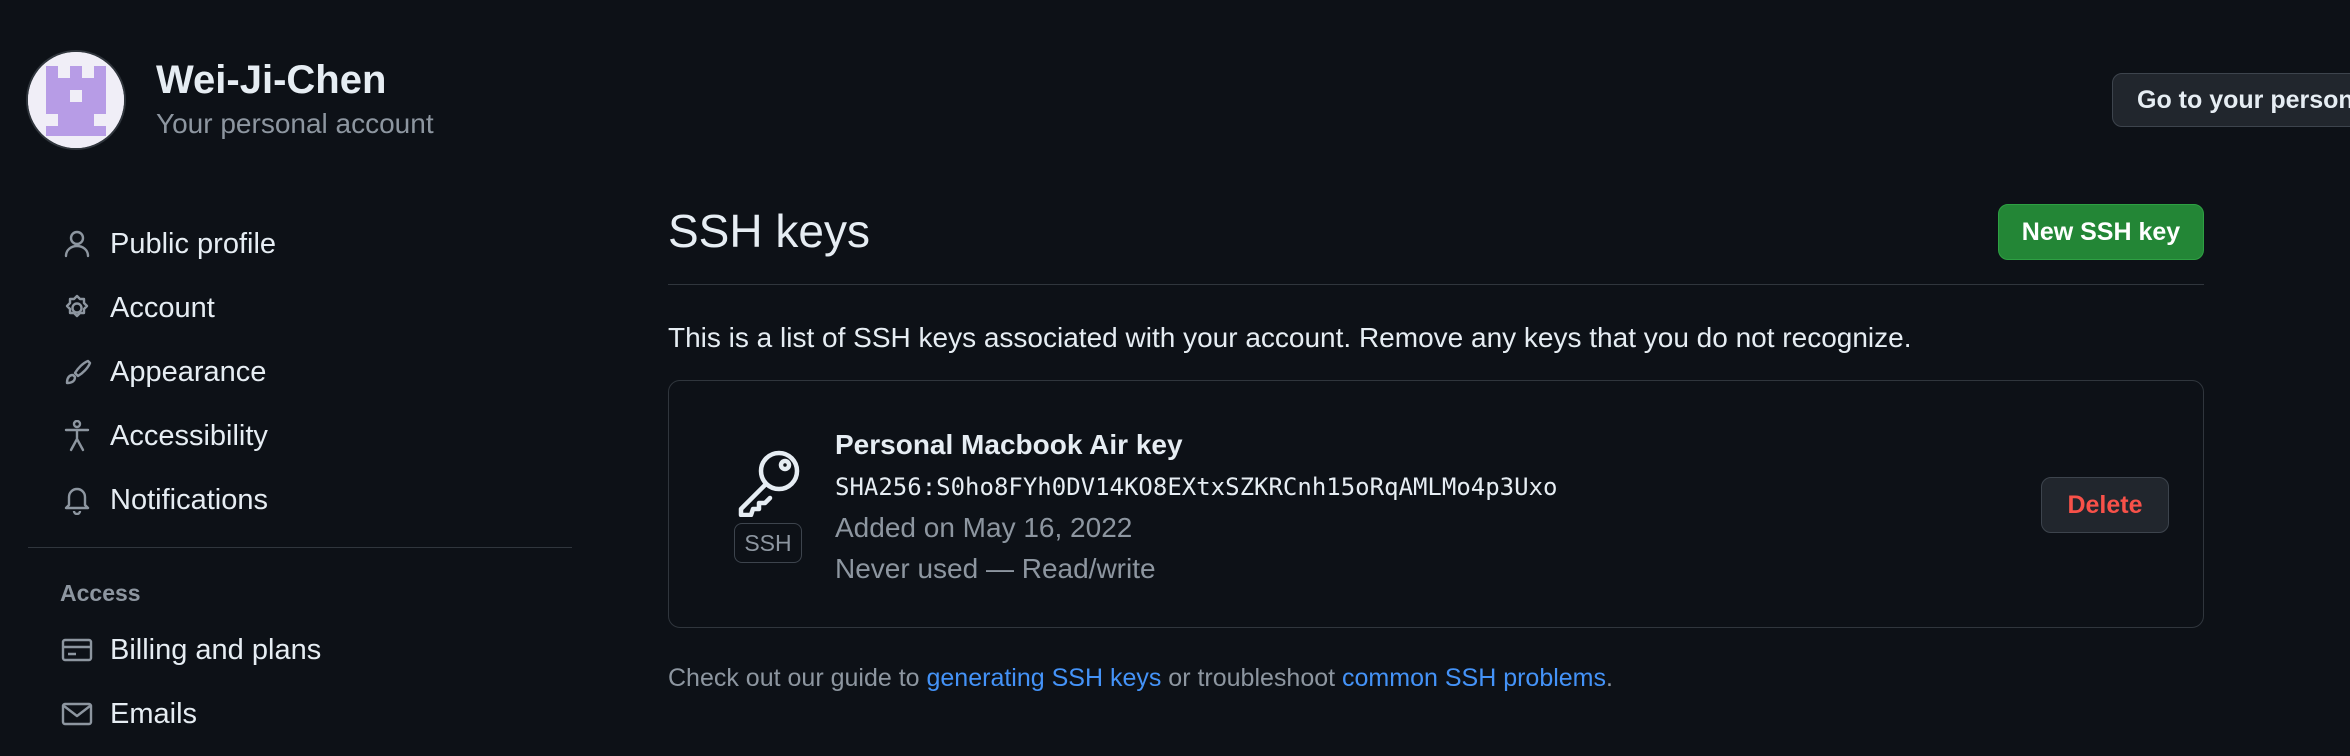  I want to click on identicon-image, so click(76, 100).